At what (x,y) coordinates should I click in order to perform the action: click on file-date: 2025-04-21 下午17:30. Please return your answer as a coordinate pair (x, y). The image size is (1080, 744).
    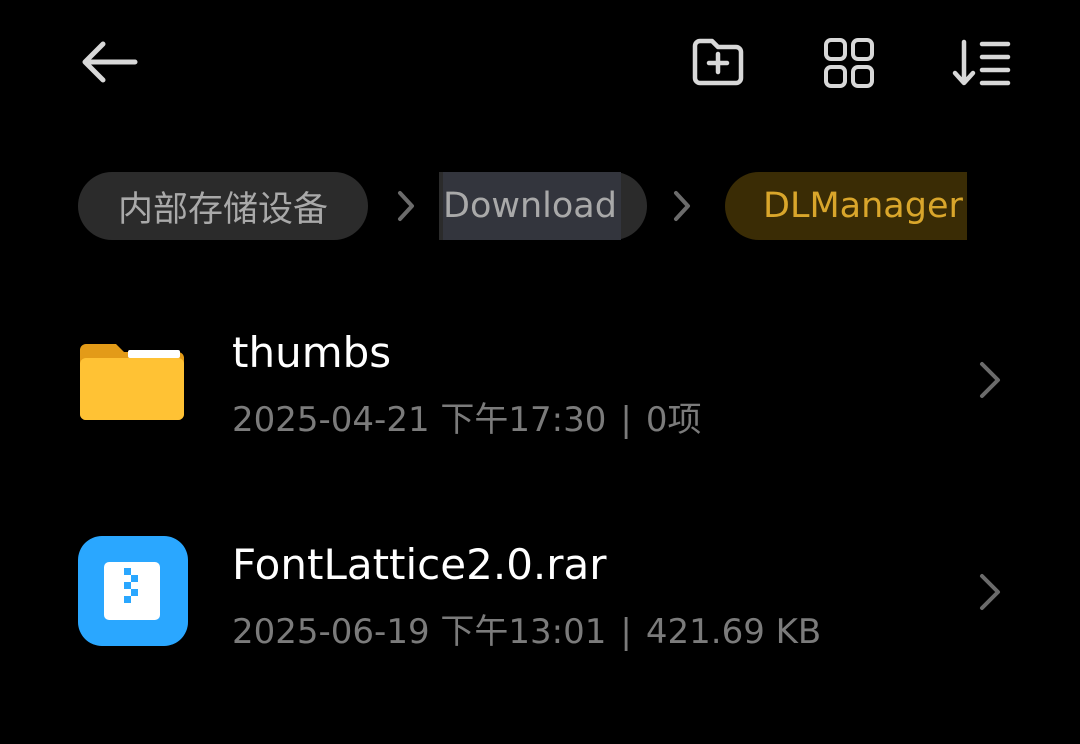
    Looking at the image, I should click on (419, 420).